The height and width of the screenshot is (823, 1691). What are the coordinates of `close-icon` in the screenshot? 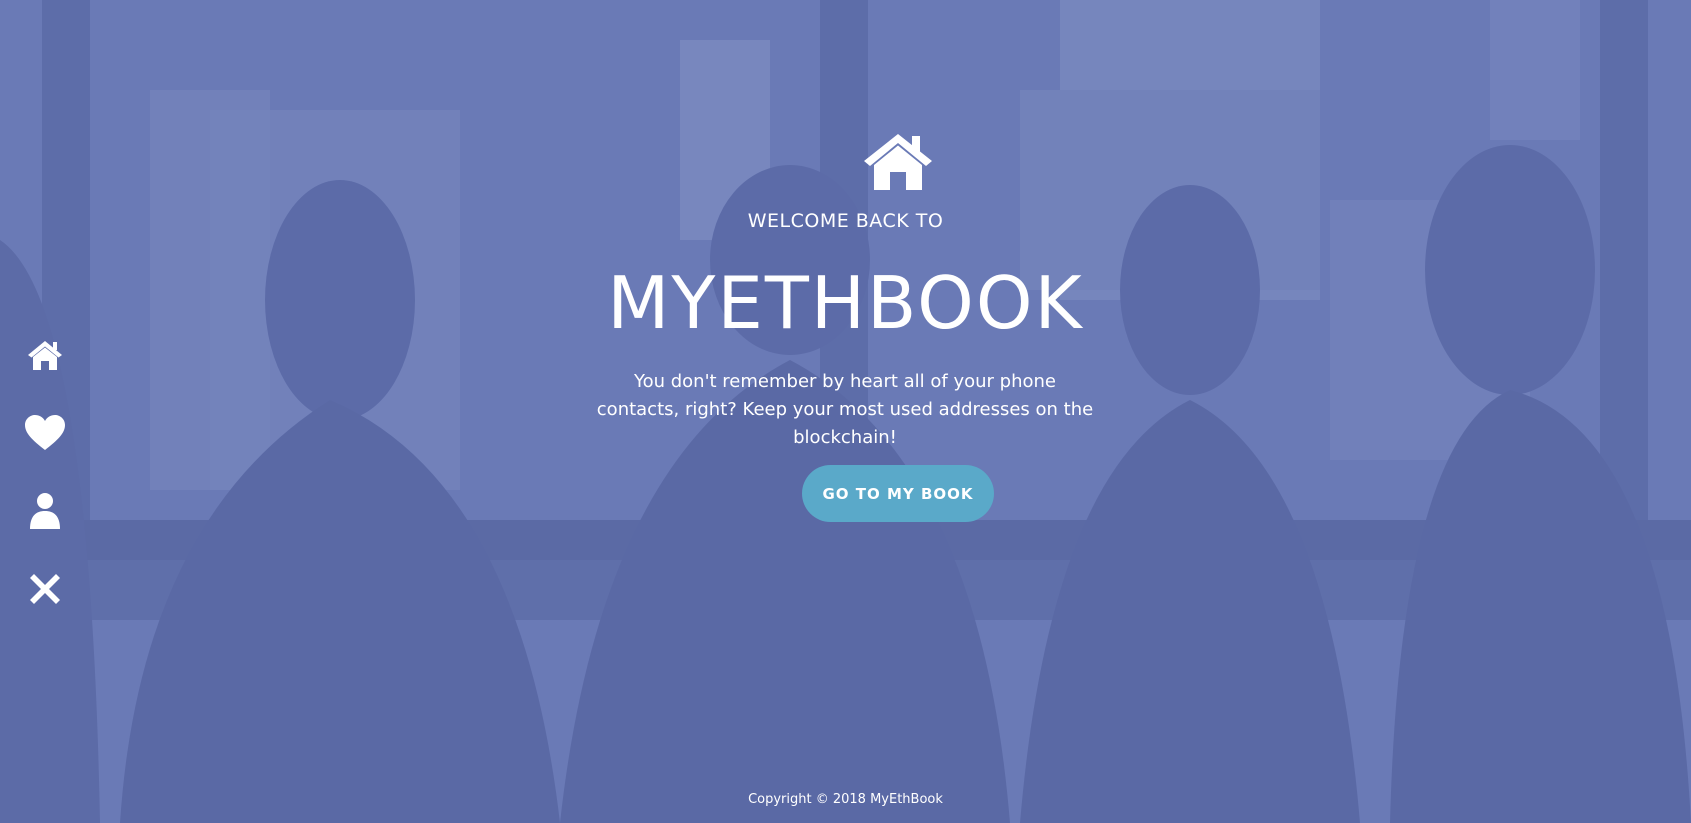 It's located at (45, 591).